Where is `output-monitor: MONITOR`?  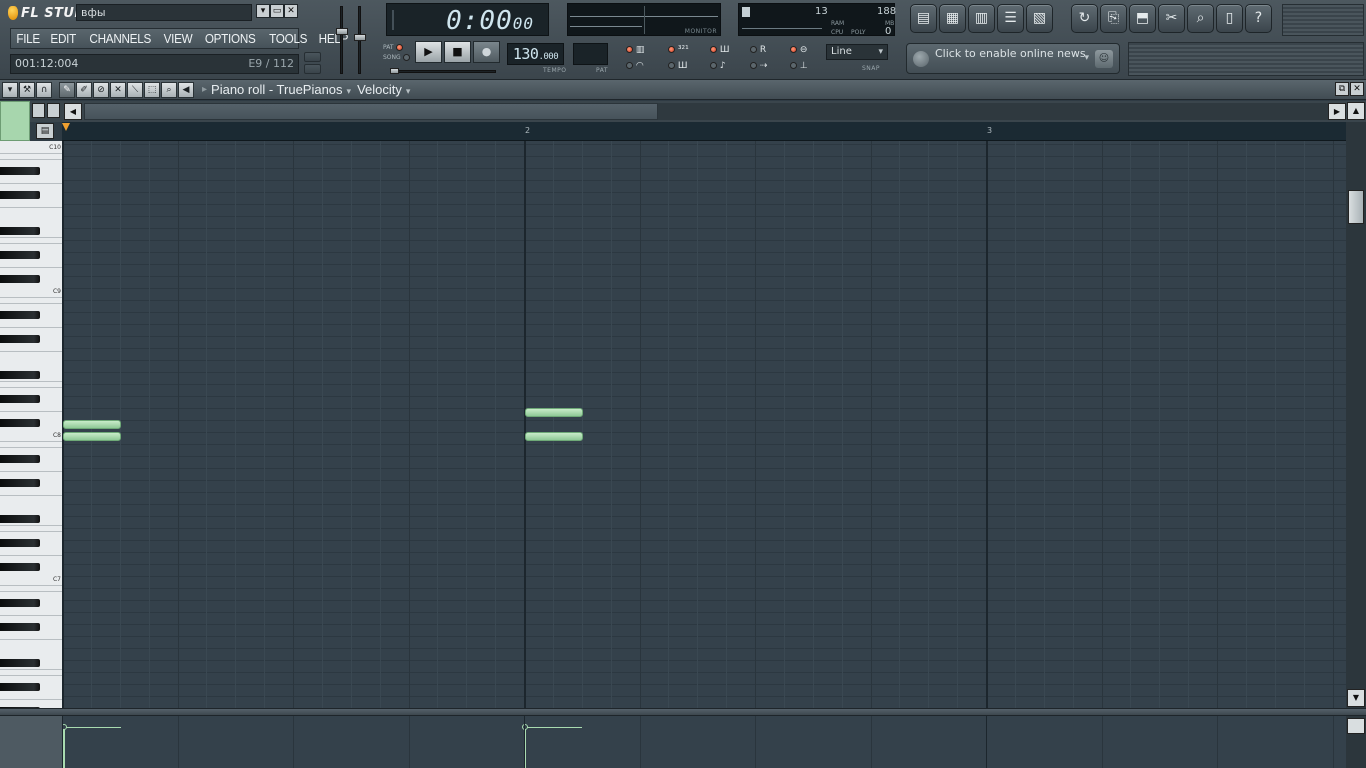 output-monitor: MONITOR is located at coordinates (644, 19).